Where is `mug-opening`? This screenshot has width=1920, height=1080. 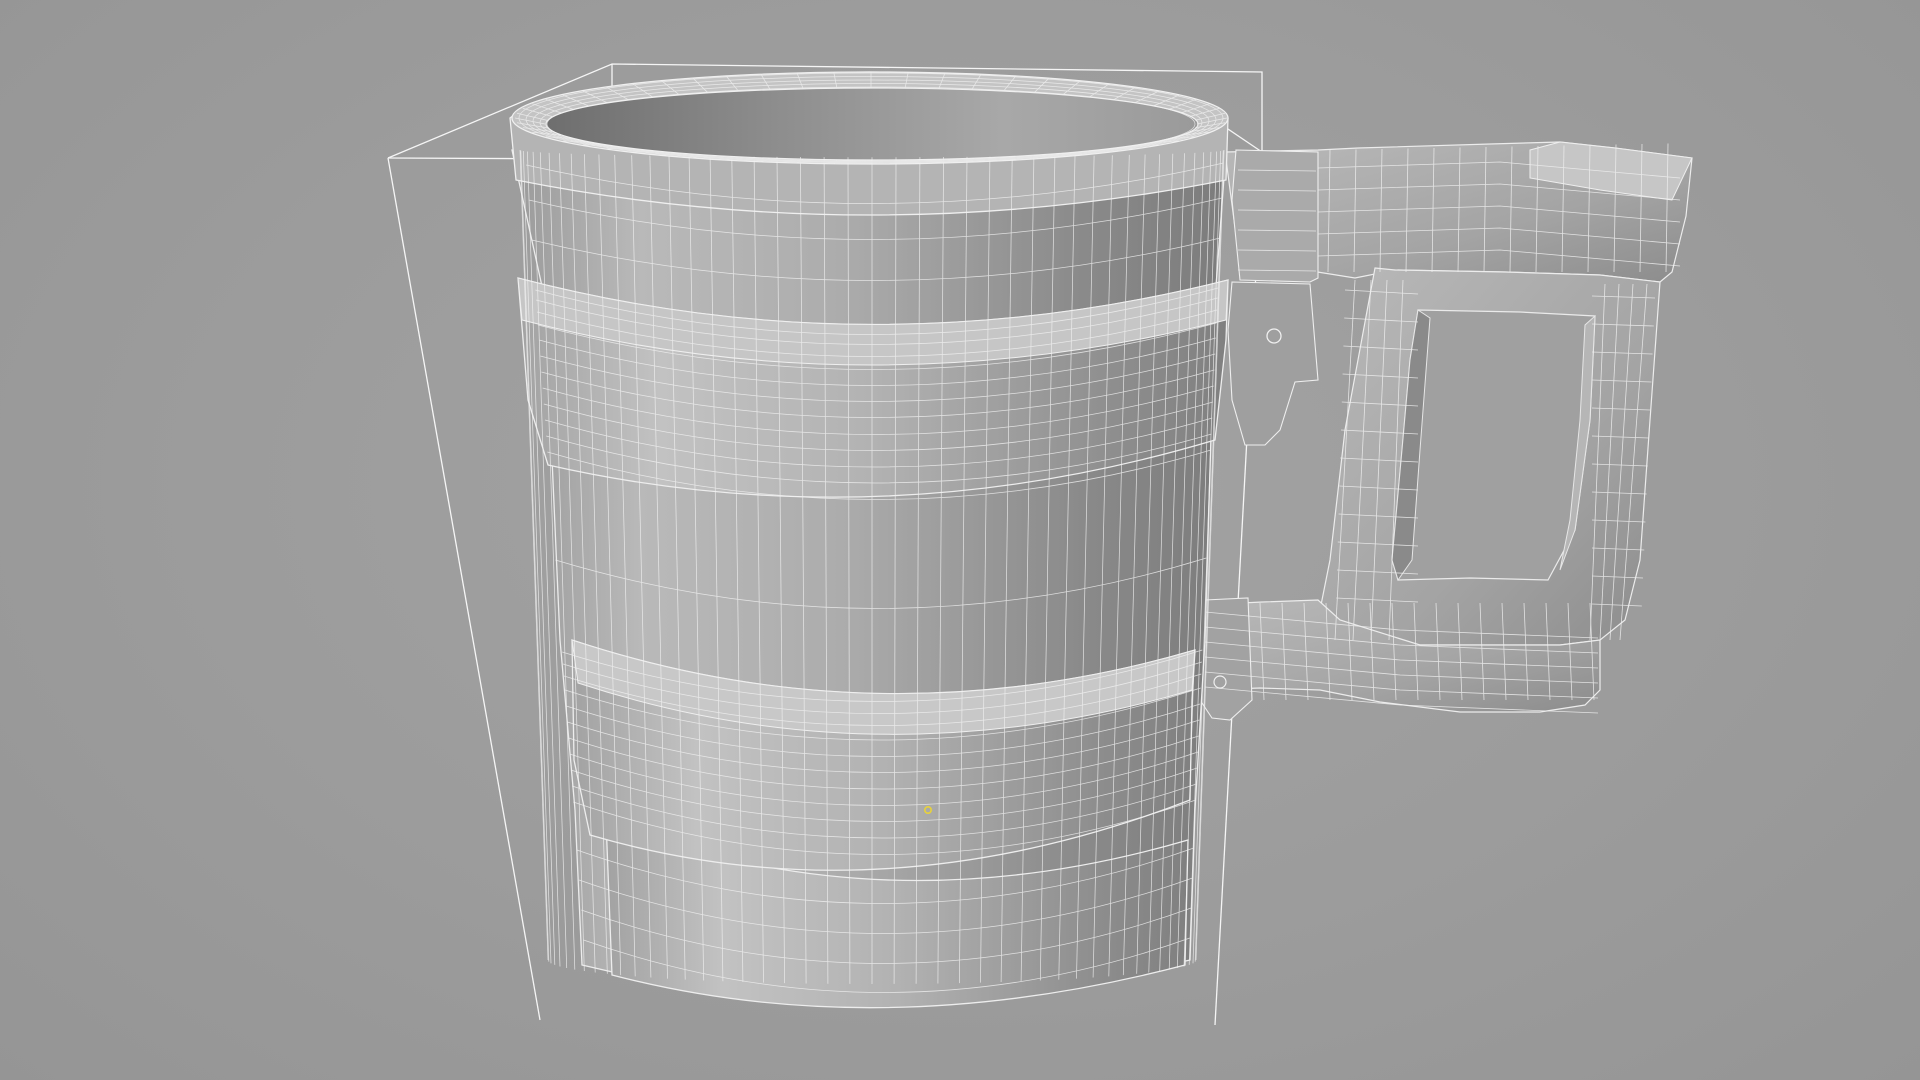
mug-opening is located at coordinates (872, 124).